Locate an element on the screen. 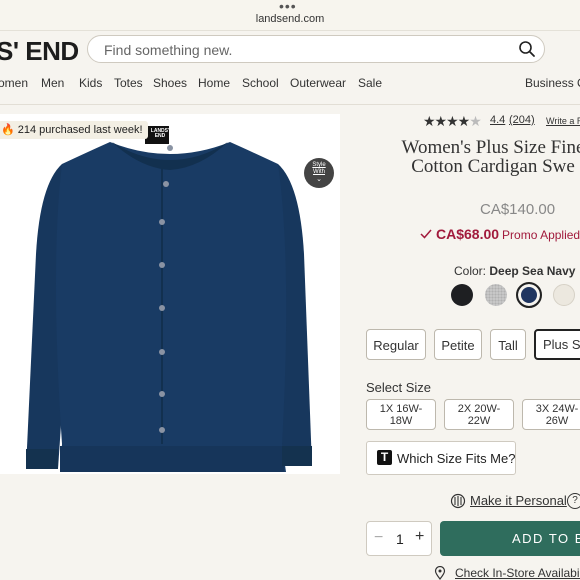  color-swatch-black is located at coordinates (462, 295).